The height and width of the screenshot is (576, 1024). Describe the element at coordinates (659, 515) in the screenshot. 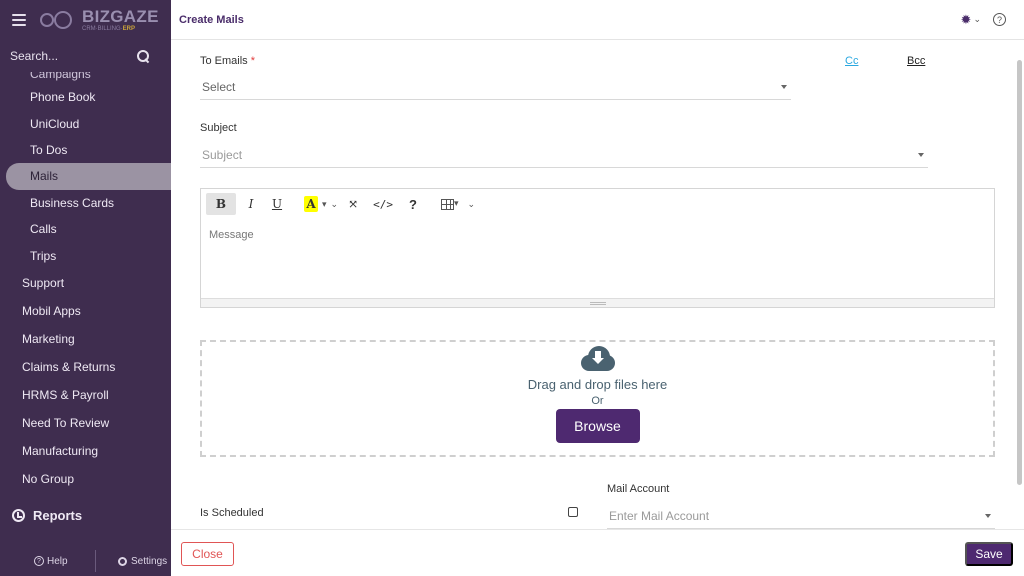

I see `mail-account-placeholder: Enter Mail Account` at that location.